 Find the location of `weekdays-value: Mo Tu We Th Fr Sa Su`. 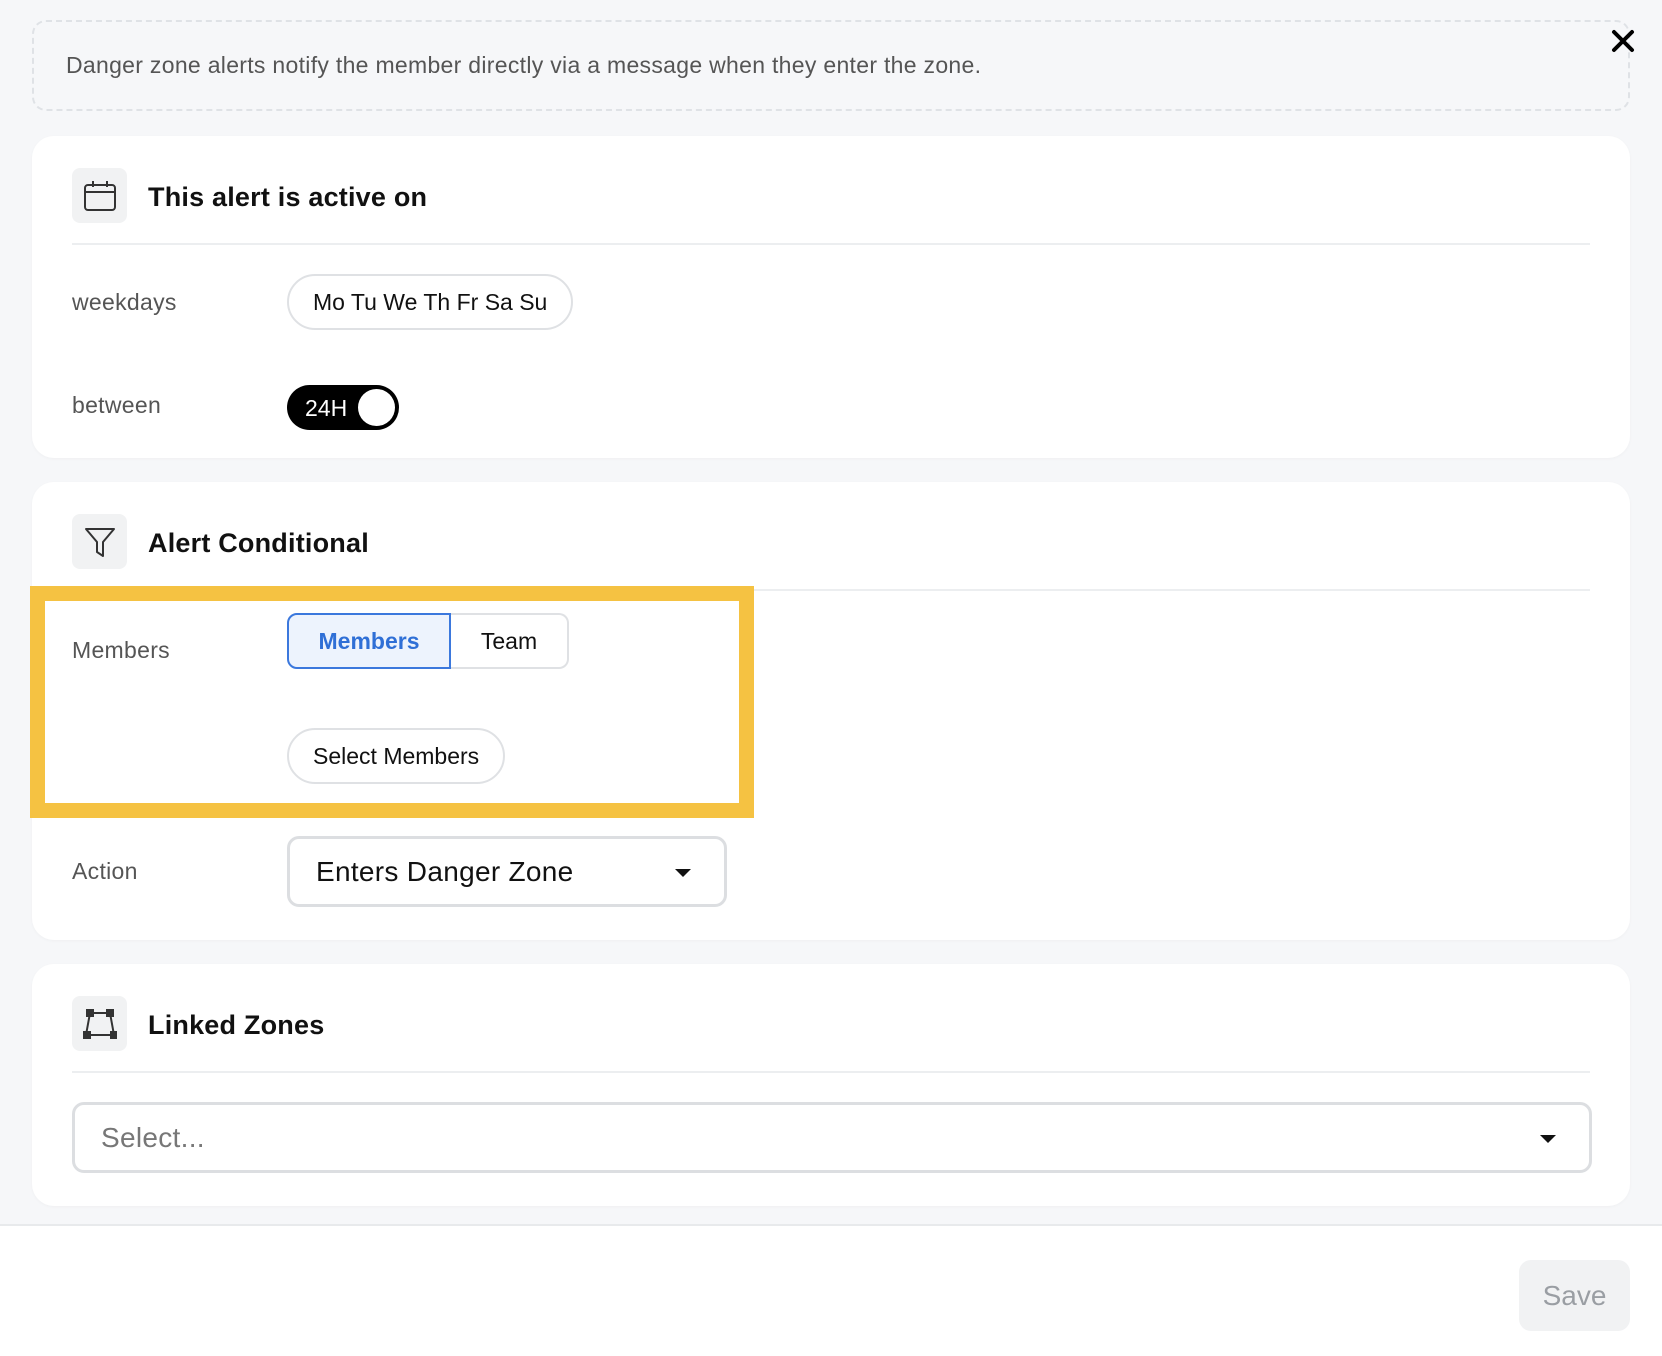

weekdays-value: Mo Tu We Th Fr Sa Su is located at coordinates (430, 301).